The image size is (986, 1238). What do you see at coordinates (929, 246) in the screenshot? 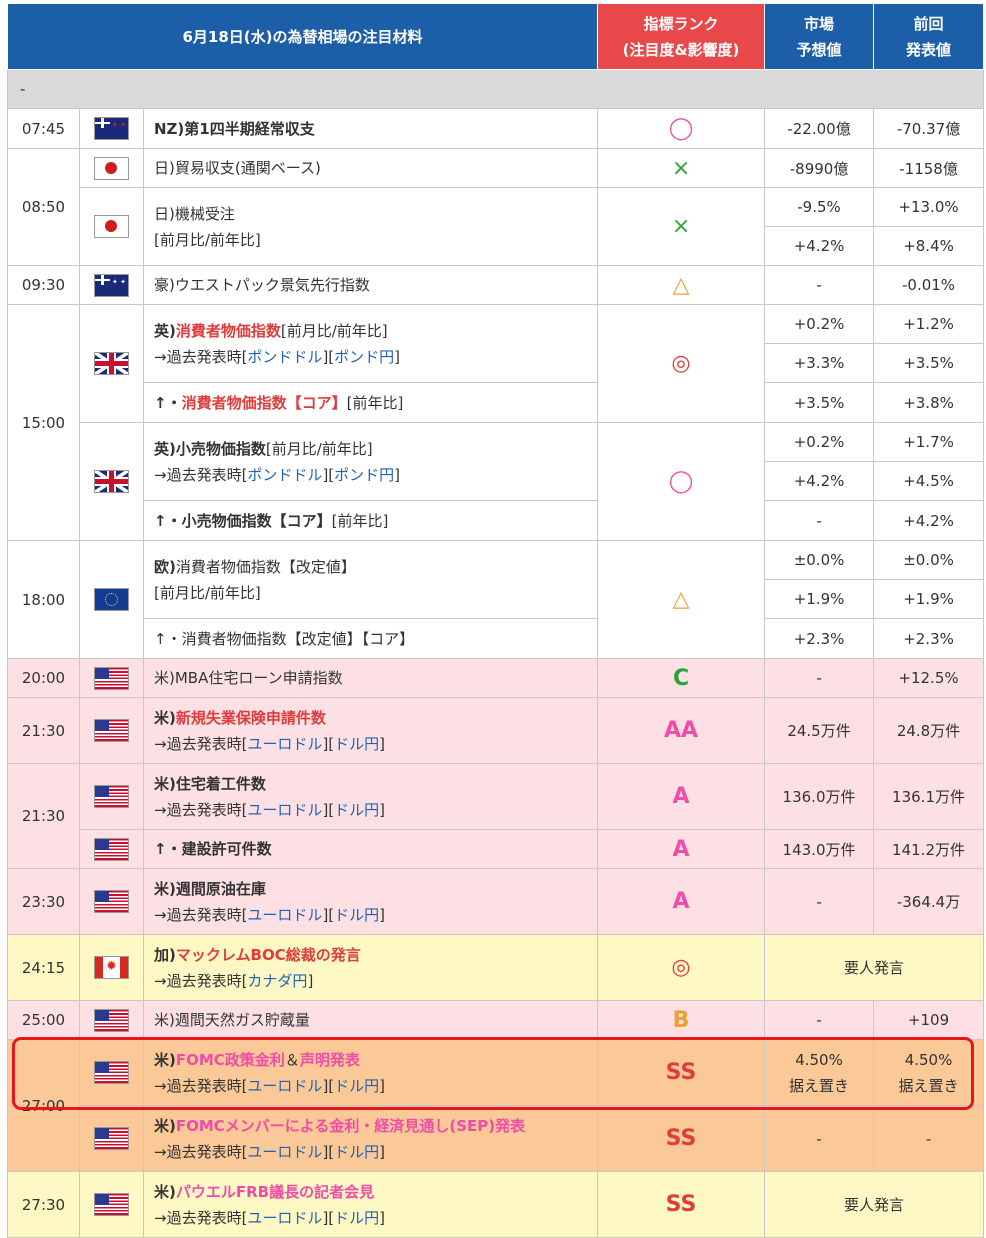
I see `previous-value: +8.4%` at bounding box center [929, 246].